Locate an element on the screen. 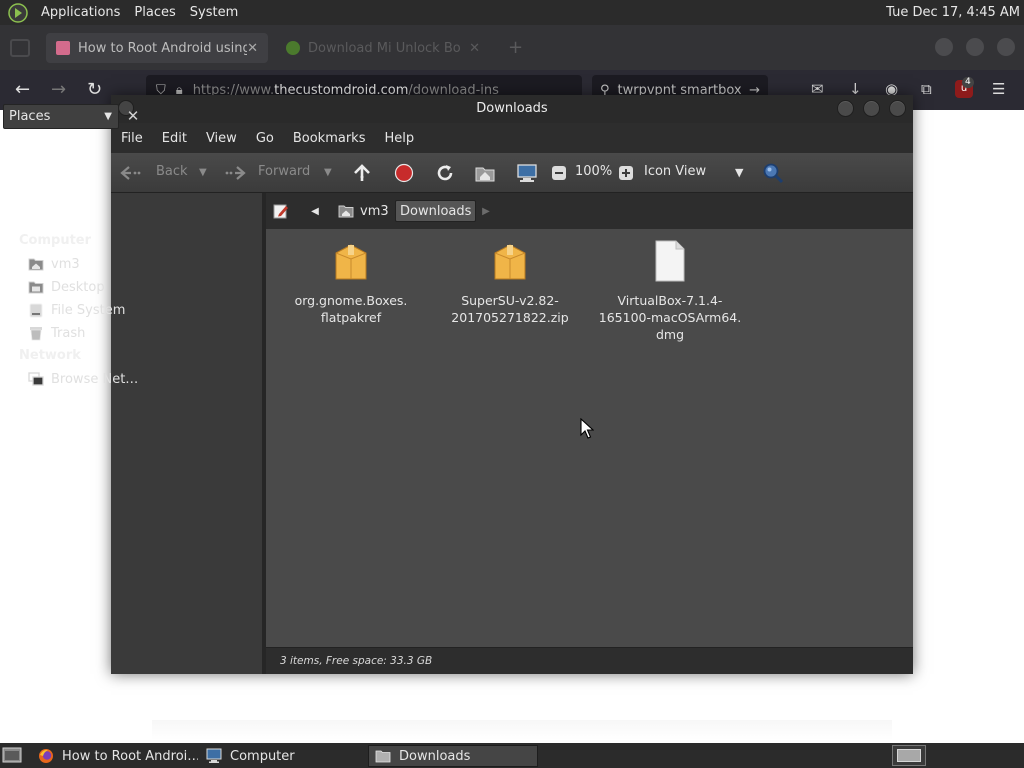  workspace-switcher is located at coordinates (909, 755).